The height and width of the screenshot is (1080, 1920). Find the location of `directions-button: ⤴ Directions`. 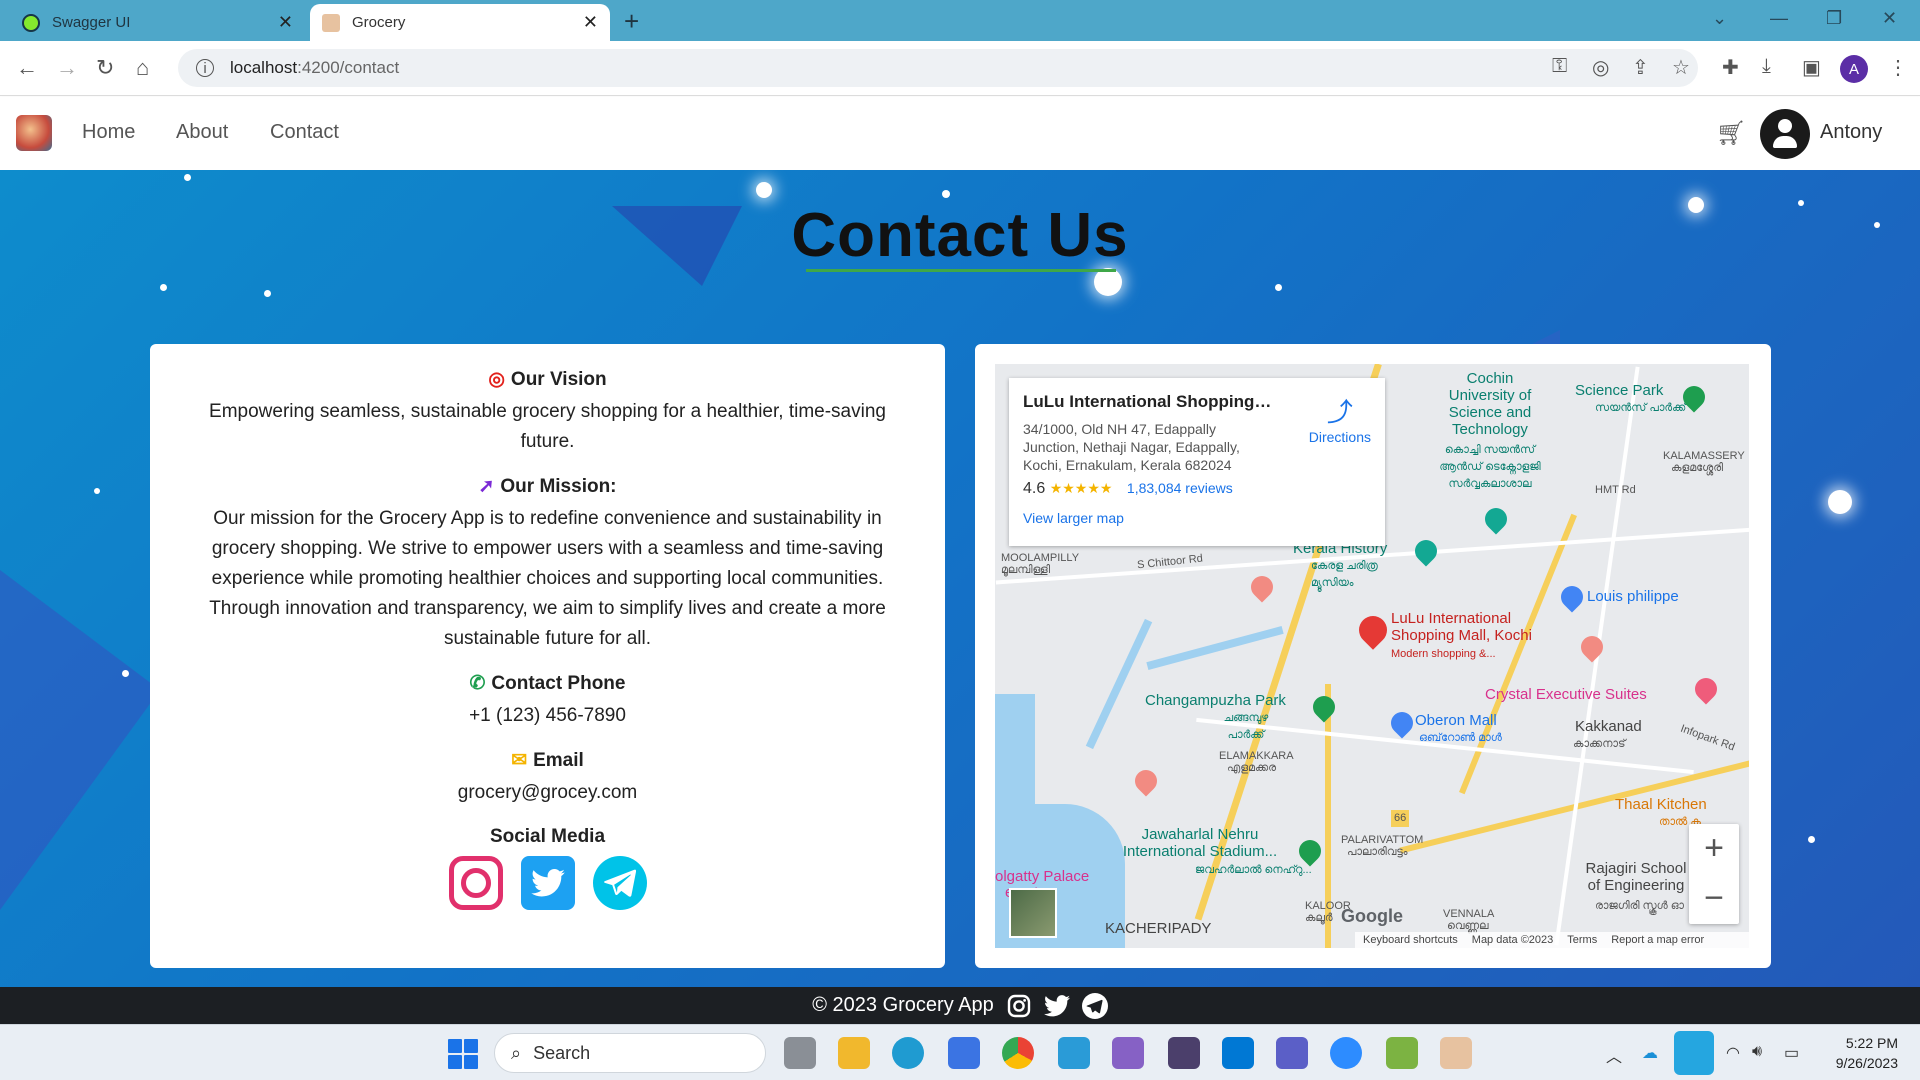

directions-button: ⤴ Directions is located at coordinates (1340, 418).